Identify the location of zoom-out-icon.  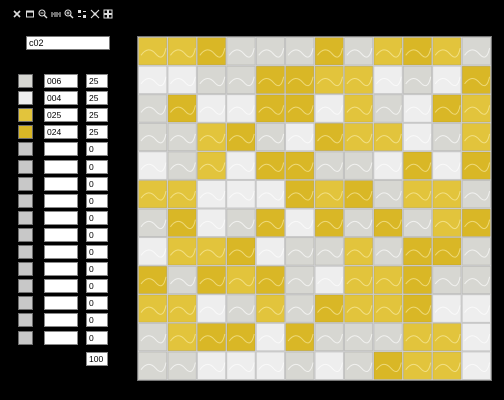
(43, 14).